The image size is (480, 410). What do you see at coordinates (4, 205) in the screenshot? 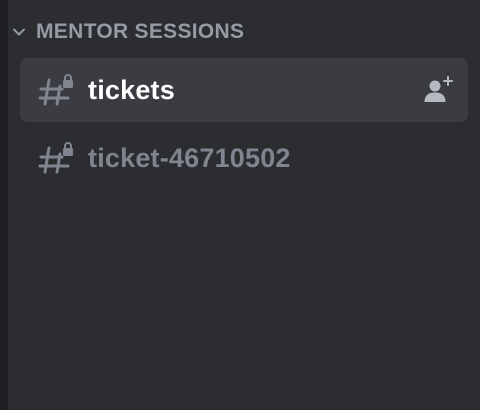
I see `server-list-edge` at bounding box center [4, 205].